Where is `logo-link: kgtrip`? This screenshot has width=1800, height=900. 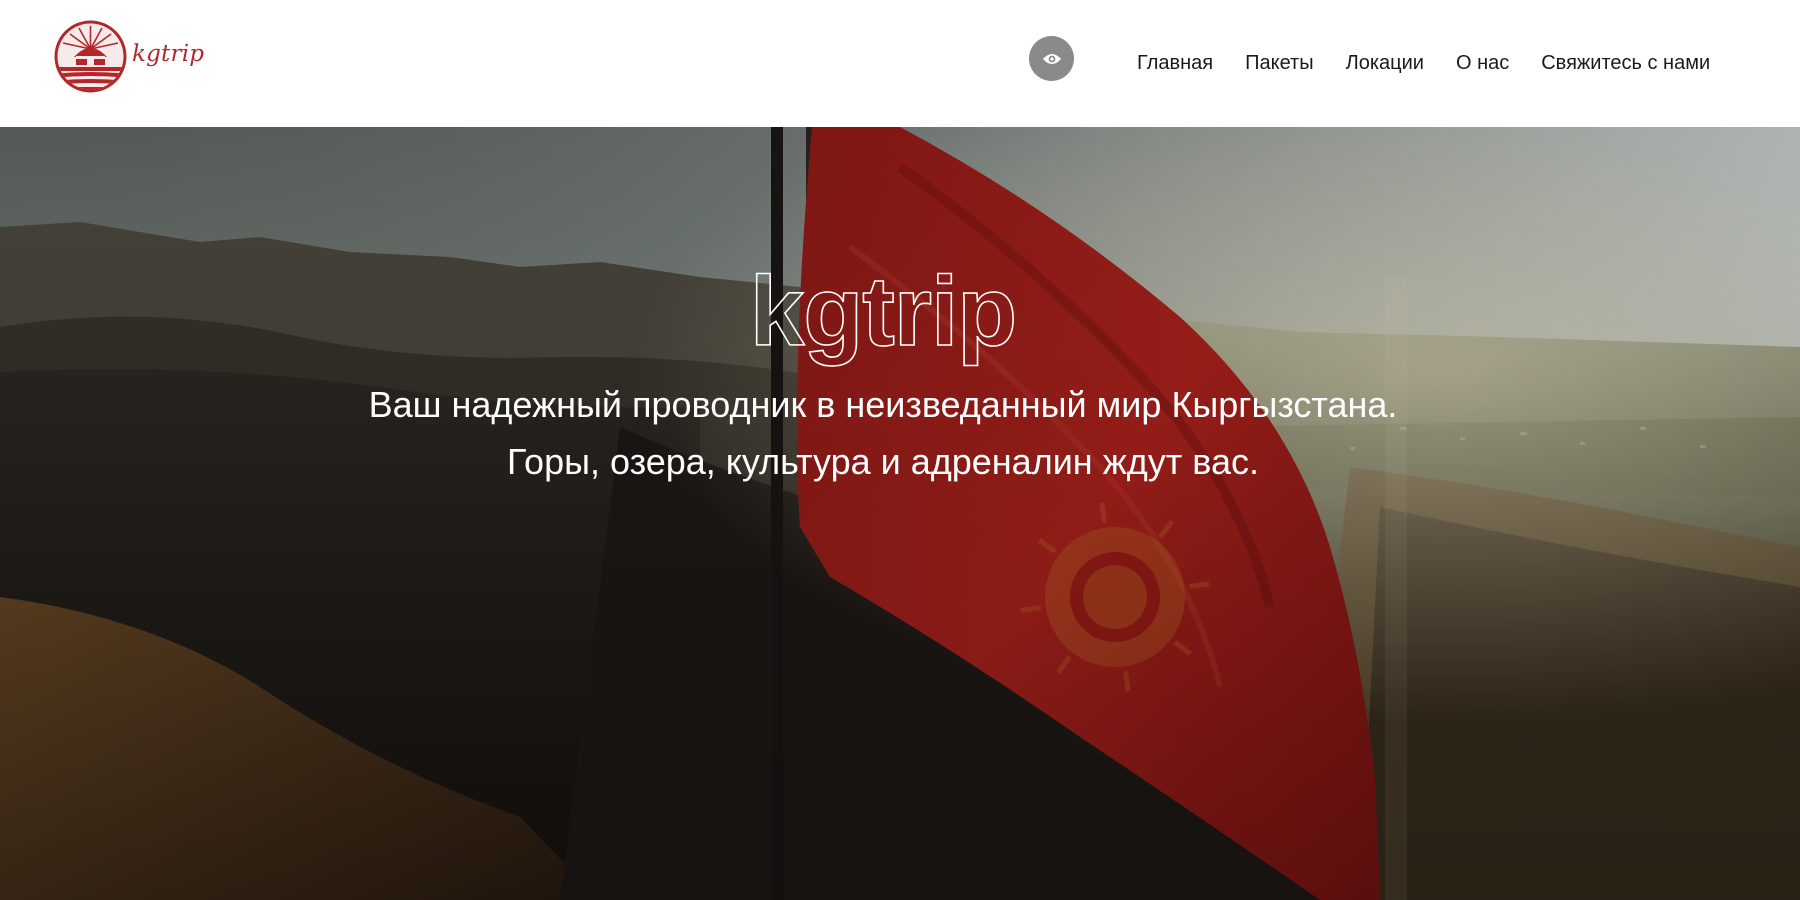
logo-link: kgtrip is located at coordinates (128, 56).